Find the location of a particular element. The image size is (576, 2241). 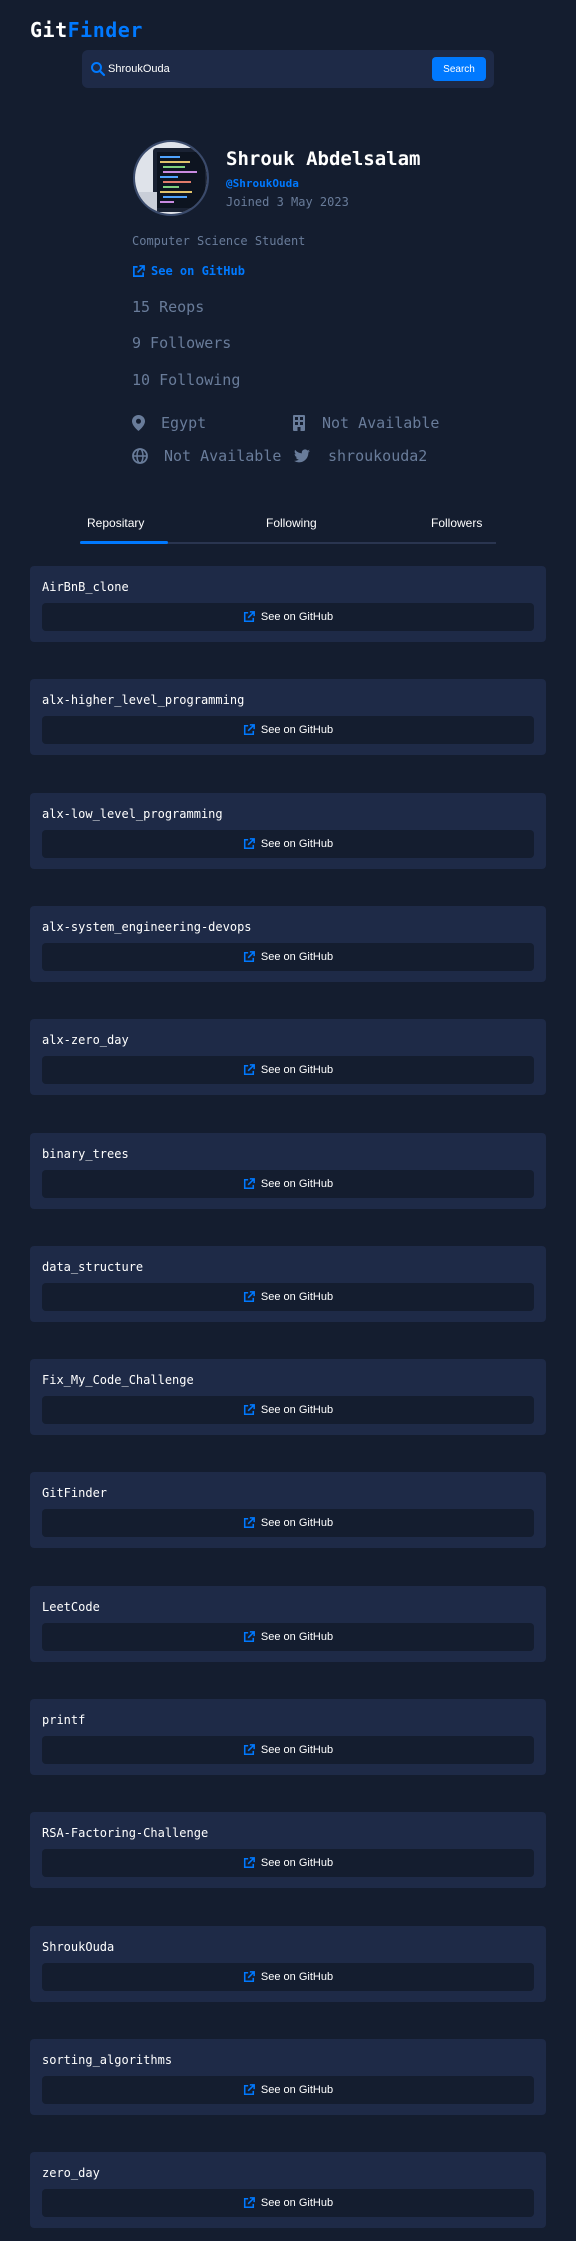

avatar-image is located at coordinates (171, 178).